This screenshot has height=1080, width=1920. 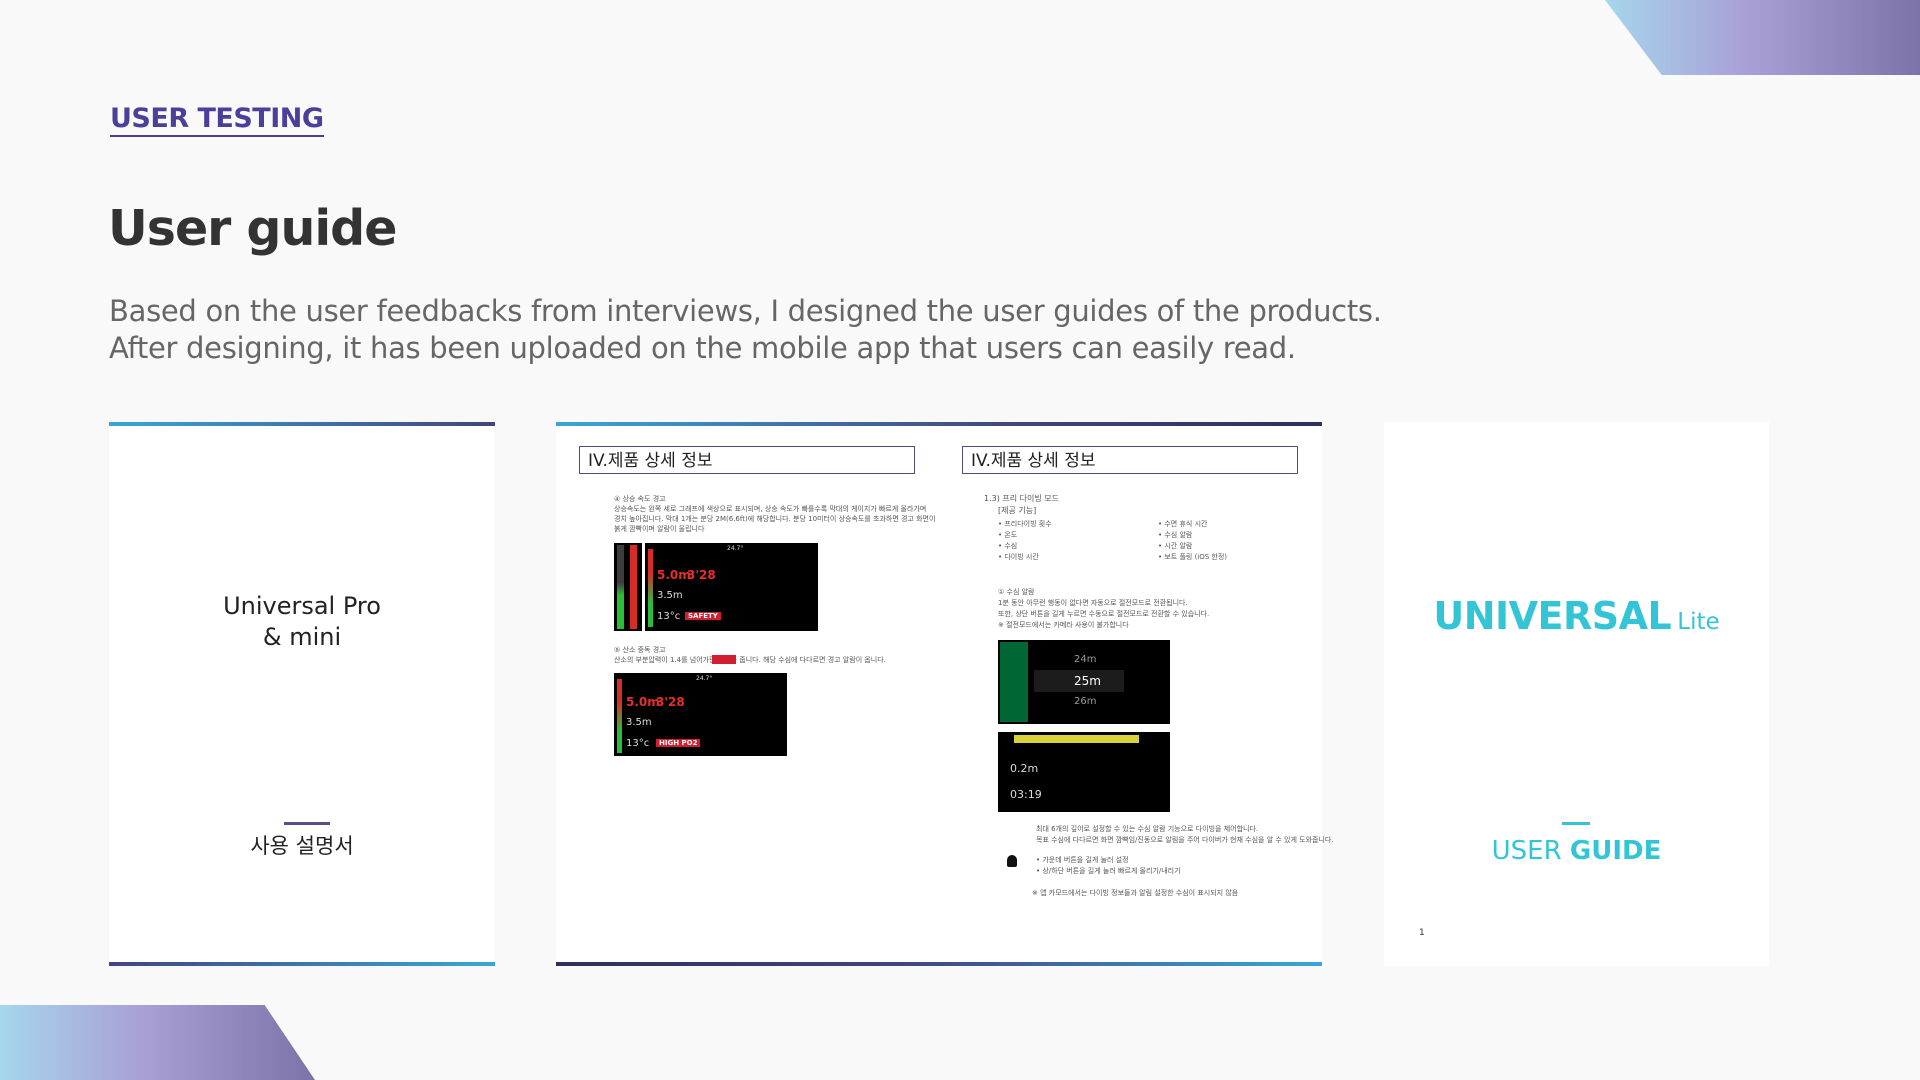 I want to click on screen2-alert: HIGH PO2, so click(x=678, y=743).